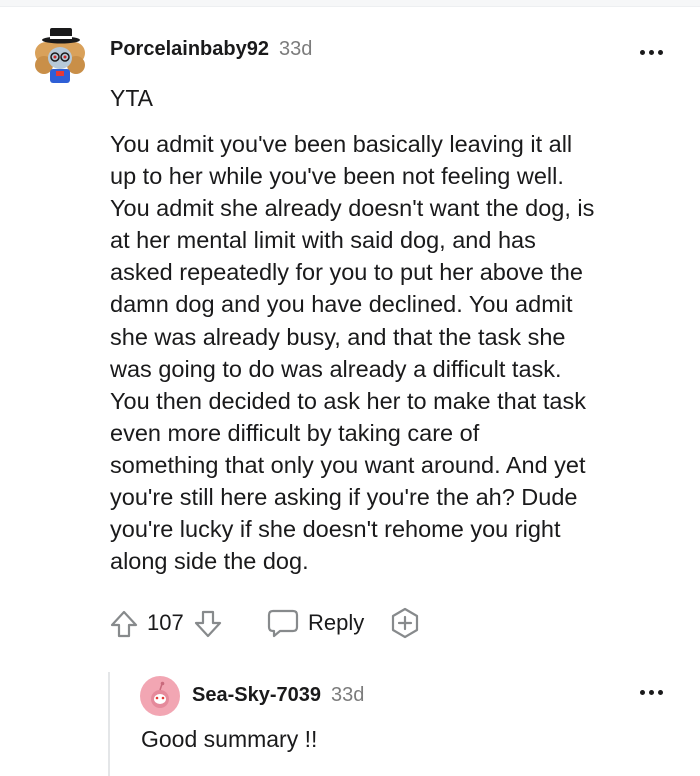 This screenshot has height=776, width=700. What do you see at coordinates (189, 49) in the screenshot?
I see `comment-author: Porcelainbaby92` at bounding box center [189, 49].